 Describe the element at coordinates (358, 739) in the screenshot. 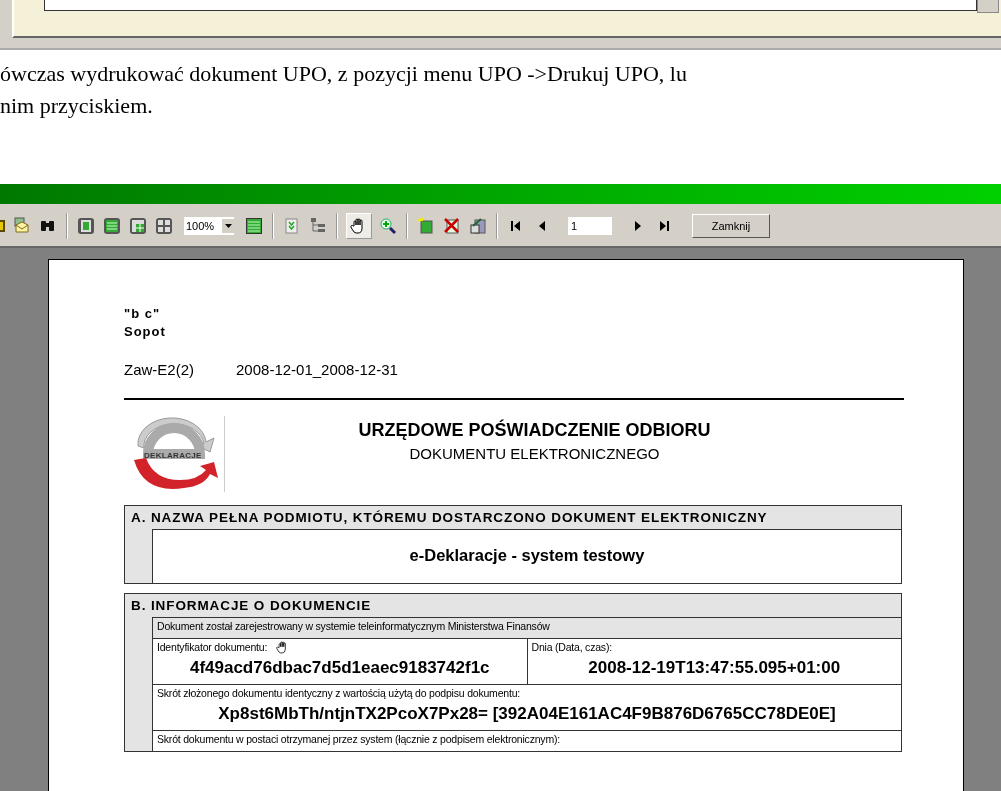

I see `field-label: Skrót dokumentu w postaci otrzymanej przez system (łącznie z podpisem elektronicznym):` at that location.